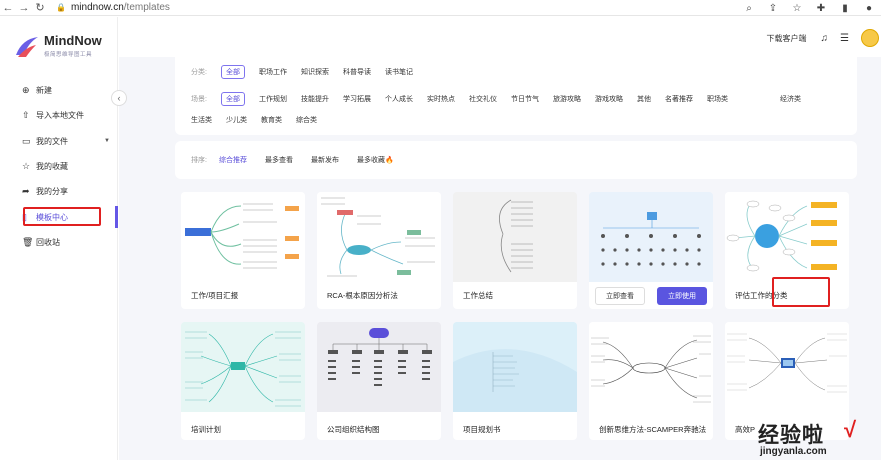  What do you see at coordinates (797, 8) in the screenshot?
I see `bookmark-star-icon: ☆` at bounding box center [797, 8].